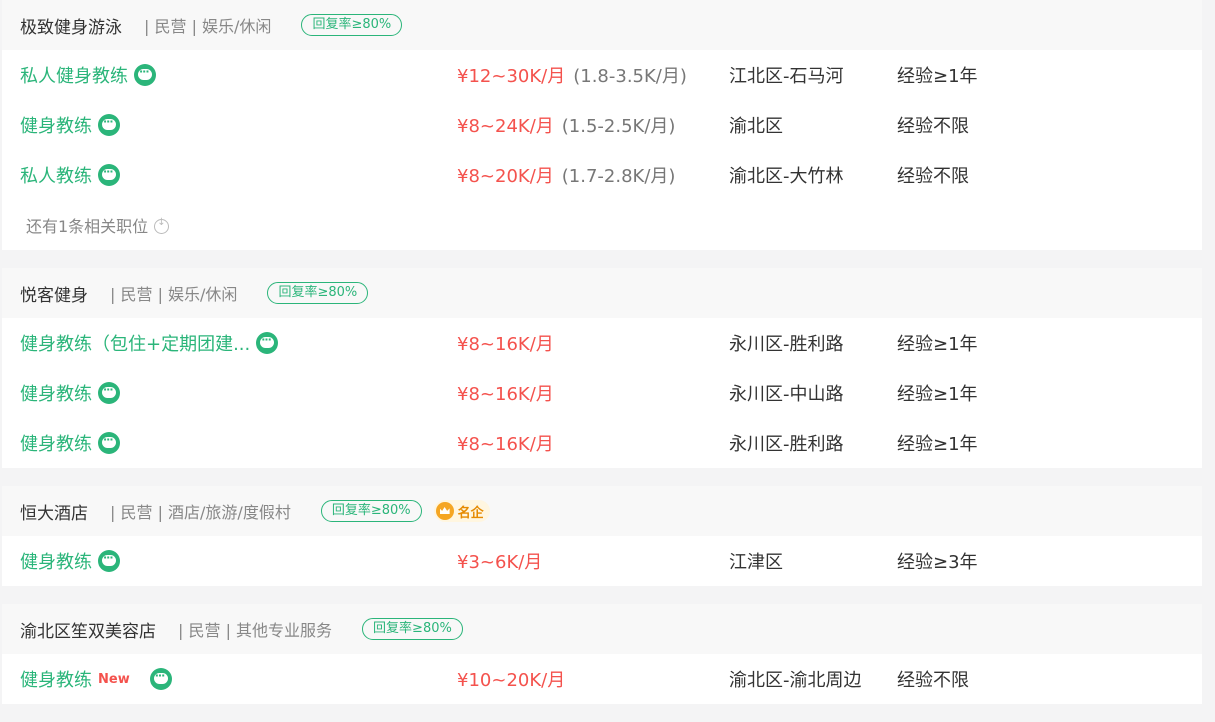 The image size is (1215, 722). Describe the element at coordinates (602, 25) in the screenshot. I see `company-header: 极致健身游泳 | 民营 | 娱乐/休闲 回复率≥80%` at that location.